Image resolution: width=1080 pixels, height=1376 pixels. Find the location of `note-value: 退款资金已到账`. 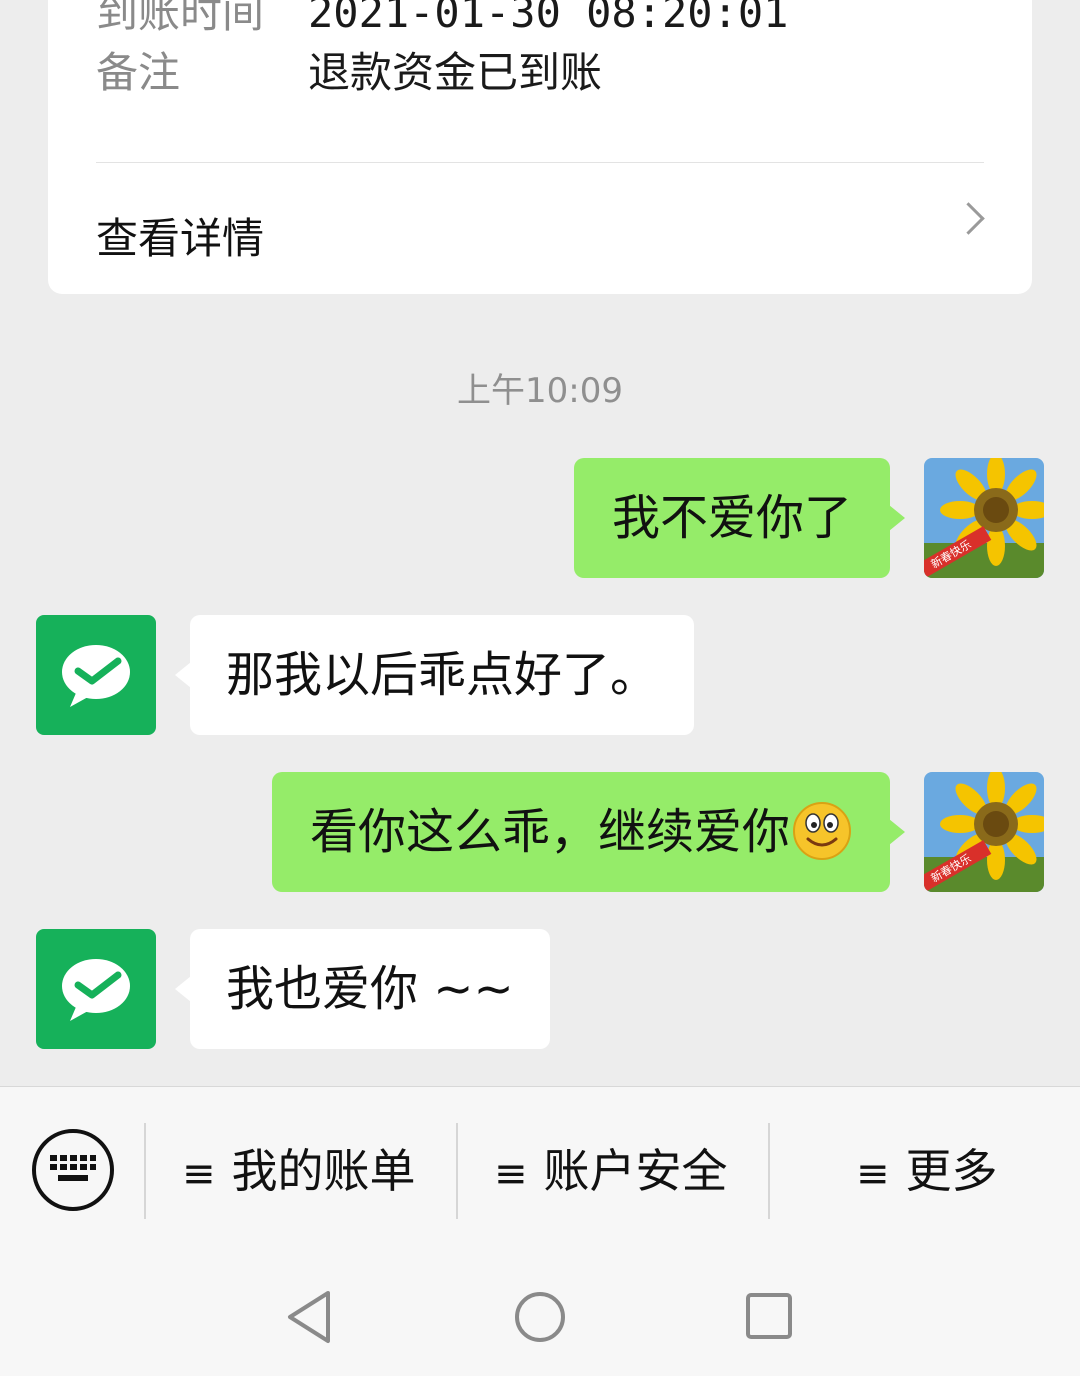

note-value: 退款资金已到账 is located at coordinates (455, 72).